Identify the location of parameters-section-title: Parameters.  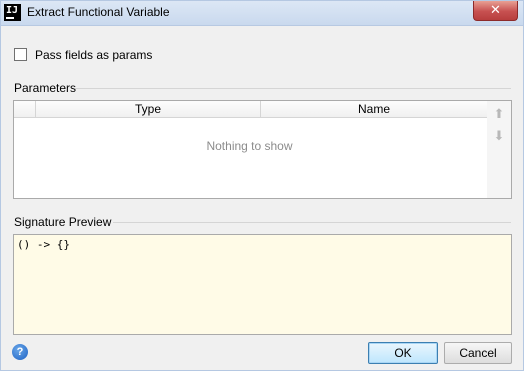
(45, 88).